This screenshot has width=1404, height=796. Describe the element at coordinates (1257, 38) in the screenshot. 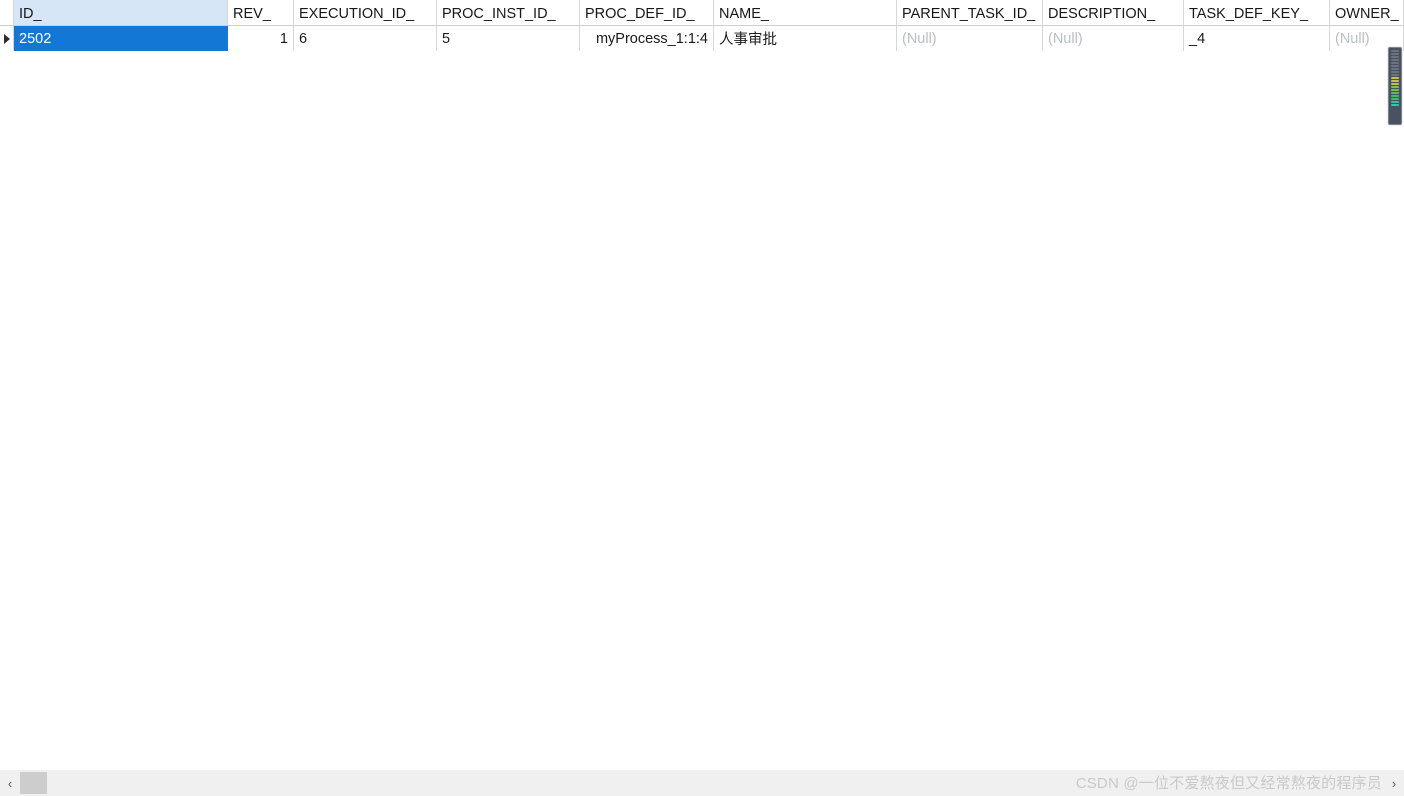

I see `cell-task_def_key: _4` at that location.